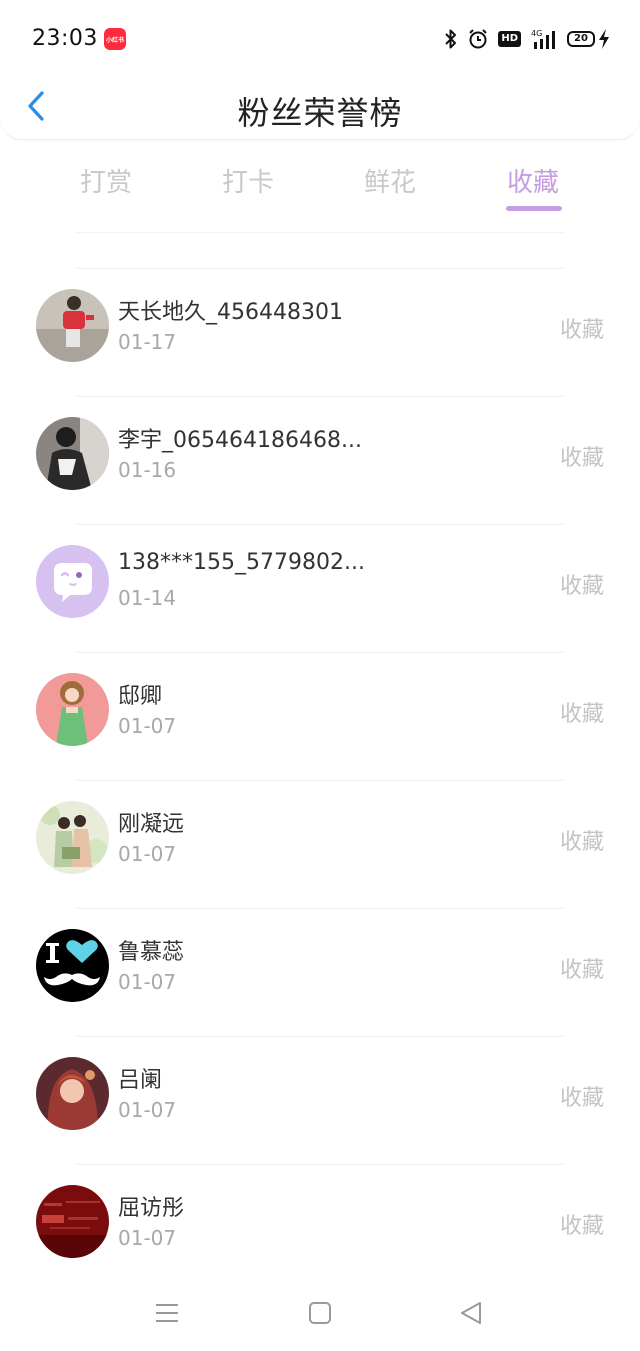 This screenshot has width=640, height=1351. What do you see at coordinates (230, 312) in the screenshot?
I see `item-name: 天长地久_456448301` at bounding box center [230, 312].